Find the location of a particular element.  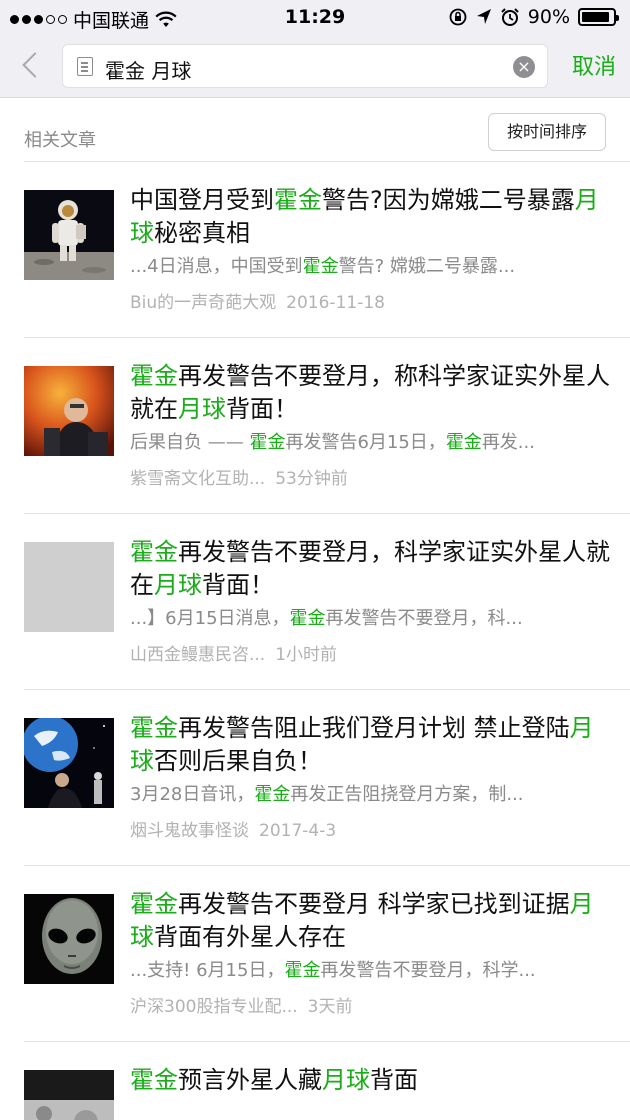

title-text: 背面 is located at coordinates (394, 1080).